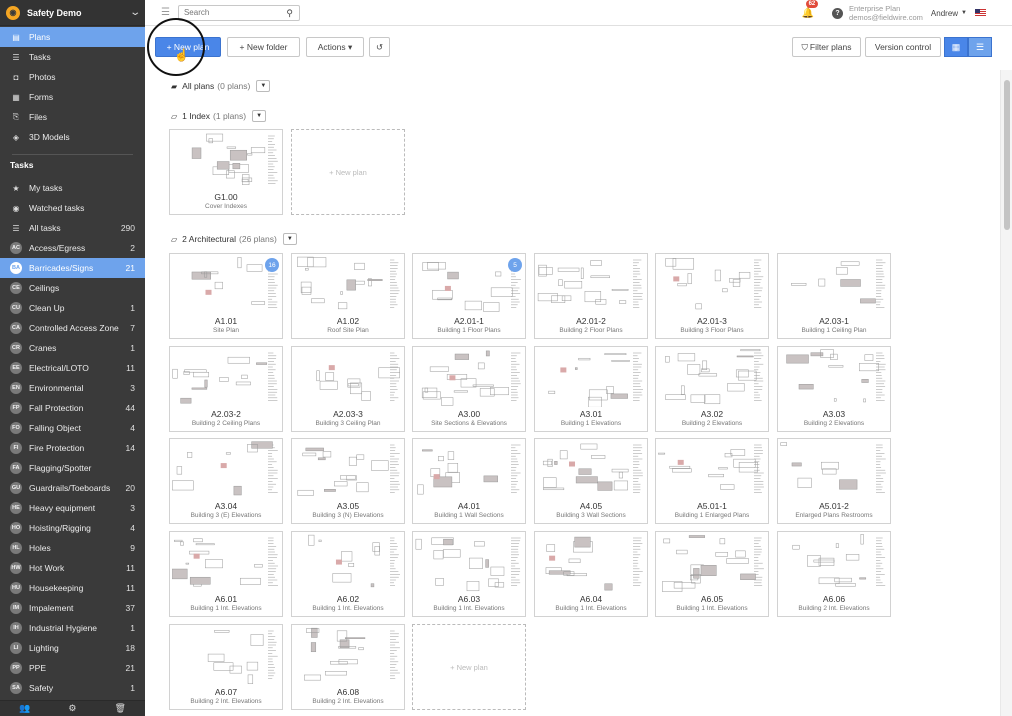 This screenshot has height=716, width=1012. What do you see at coordinates (135, 12) in the screenshot?
I see `chevron-down-icon: ⌄` at bounding box center [135, 12].